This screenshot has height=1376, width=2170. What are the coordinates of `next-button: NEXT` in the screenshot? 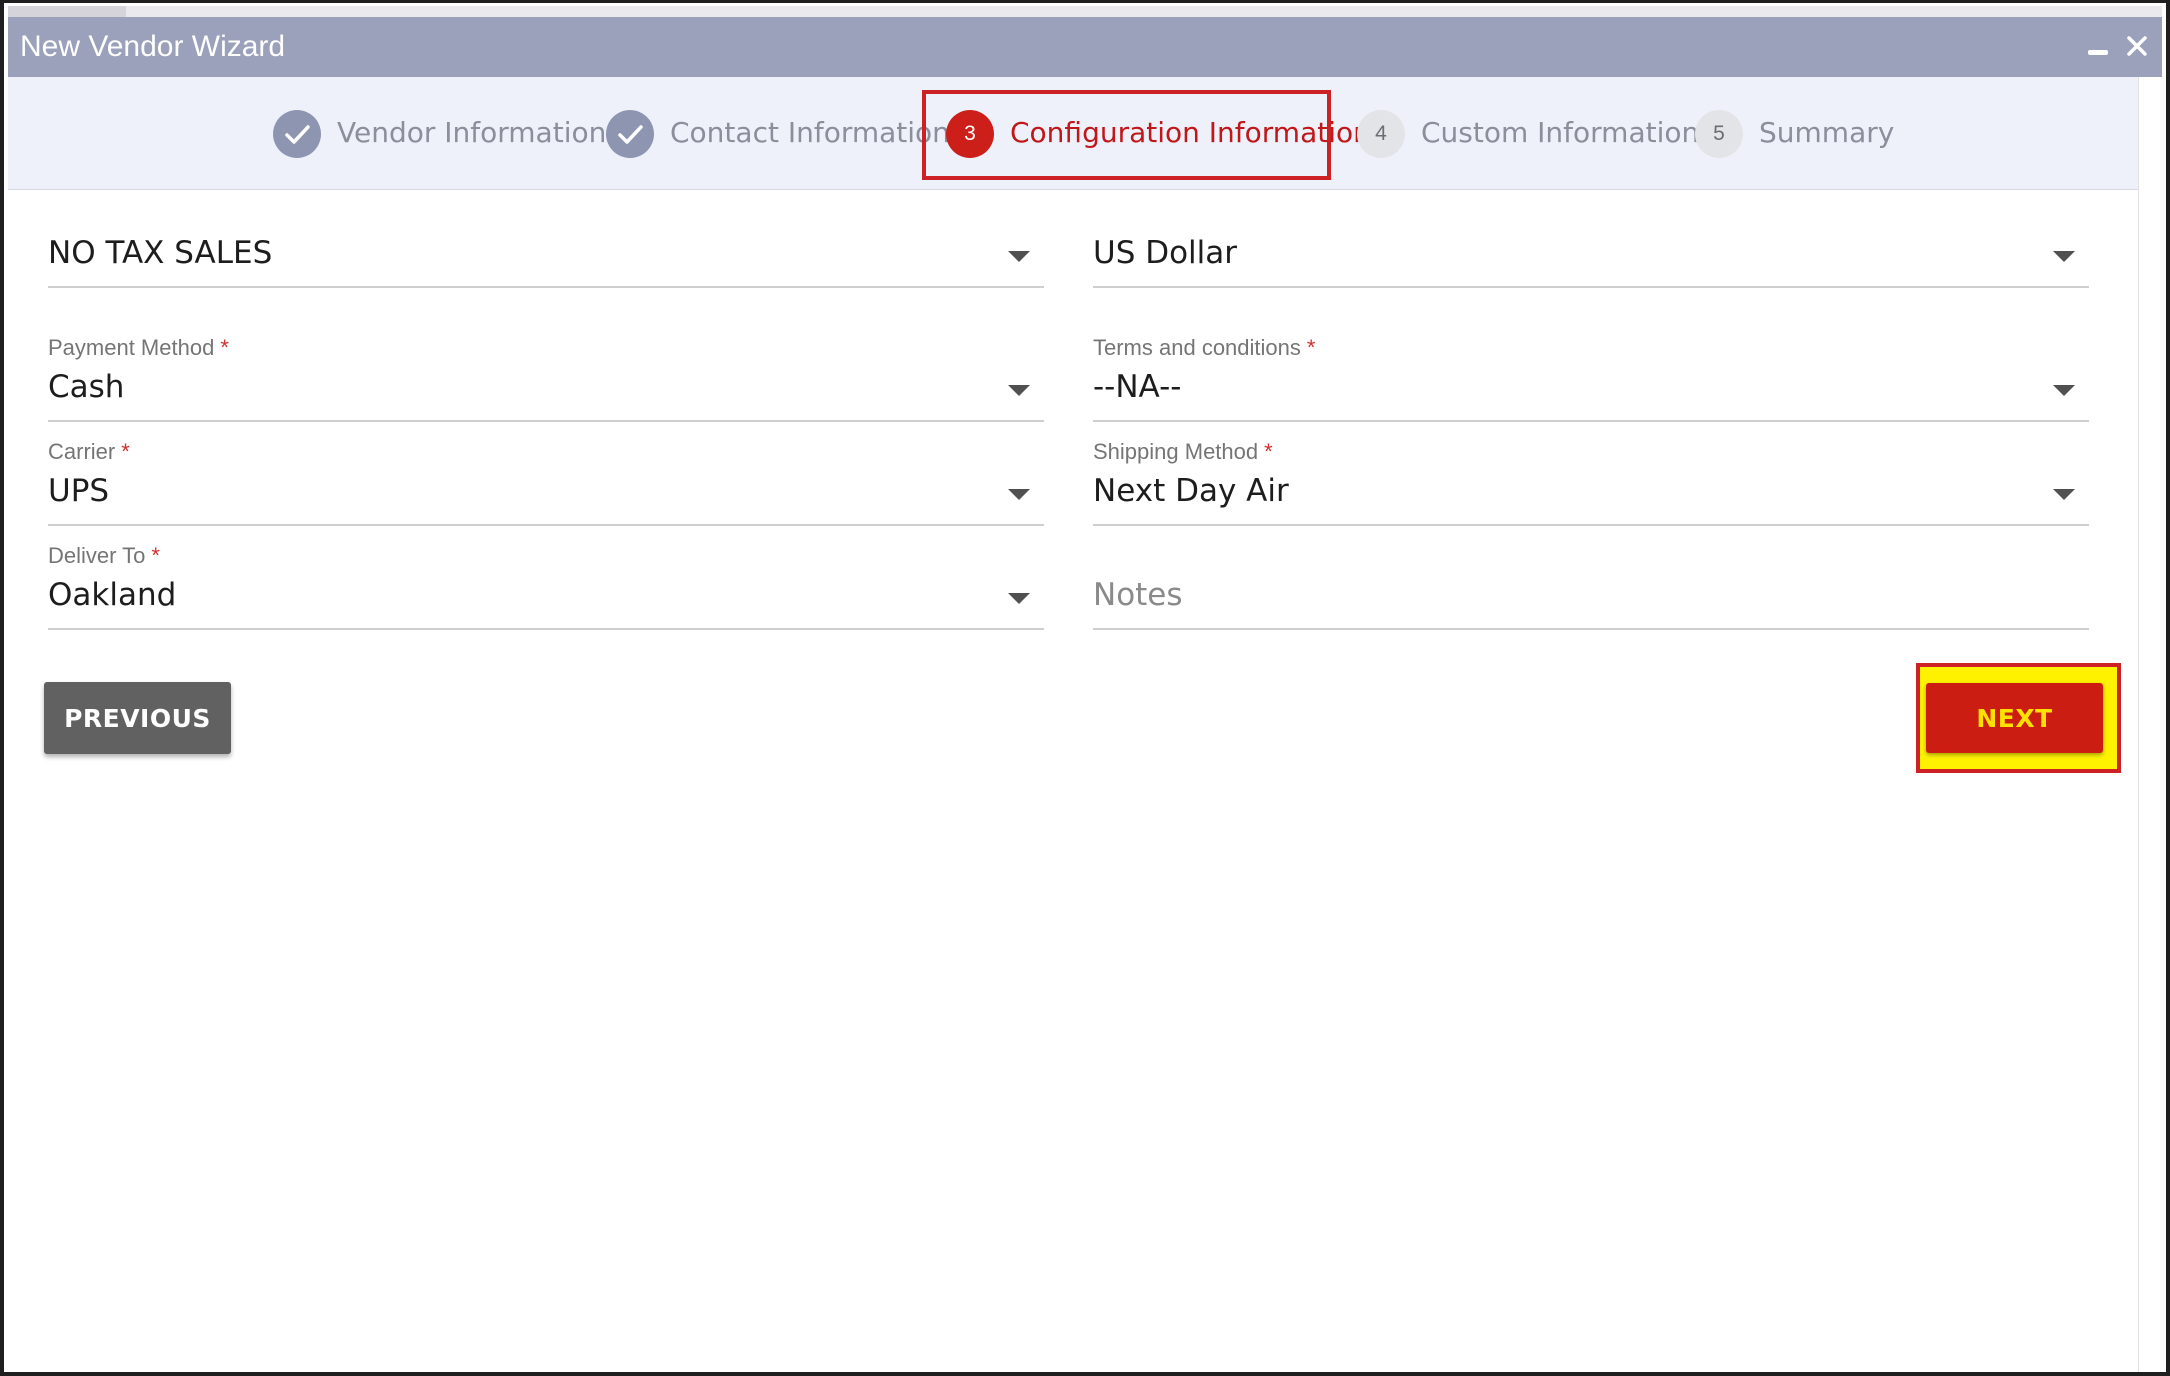 It's located at (2014, 718).